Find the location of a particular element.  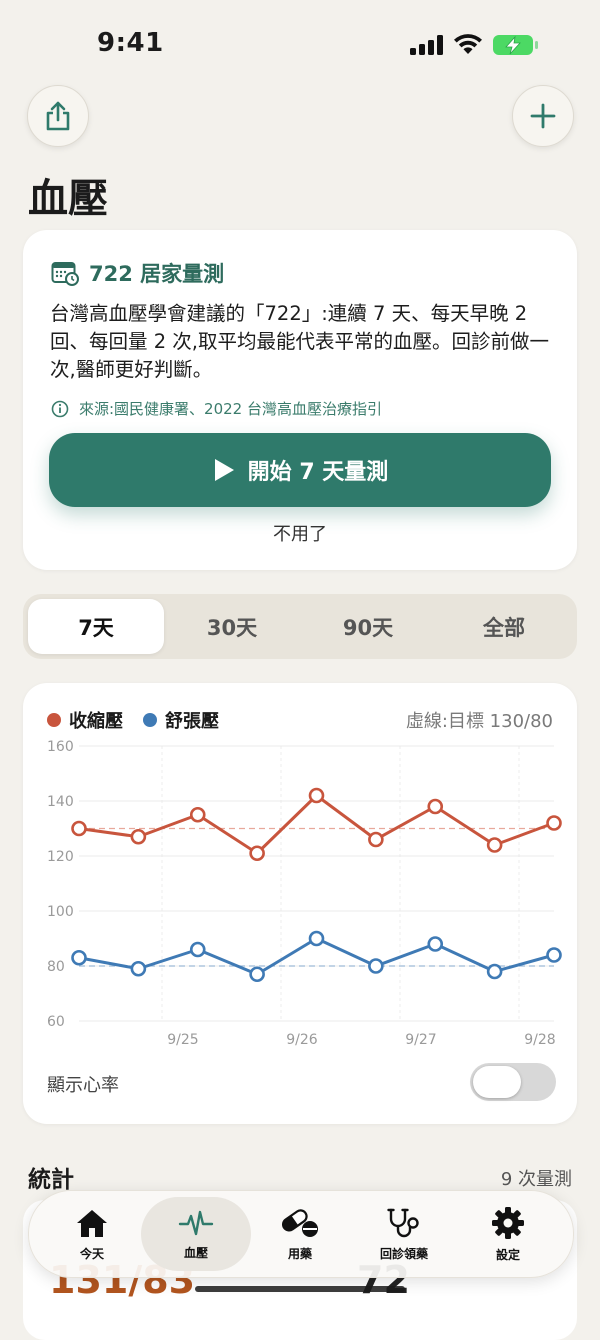

heart-rate-toggle-label: 顯示心率 is located at coordinates (83, 1085).